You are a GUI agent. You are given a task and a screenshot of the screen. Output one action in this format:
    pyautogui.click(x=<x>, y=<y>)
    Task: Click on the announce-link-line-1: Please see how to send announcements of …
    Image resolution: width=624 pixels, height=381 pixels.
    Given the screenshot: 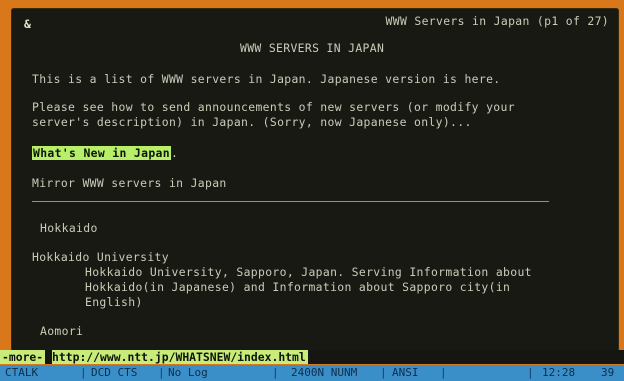 What is the action you would take?
    pyautogui.click(x=273, y=107)
    